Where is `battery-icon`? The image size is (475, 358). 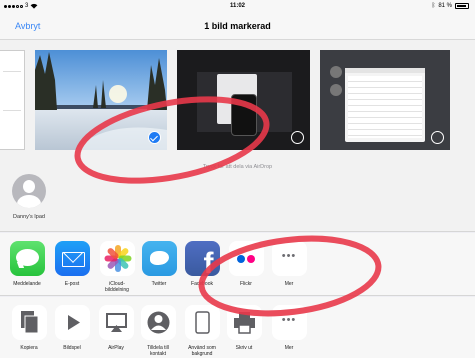
battery-icon is located at coordinates (462, 6).